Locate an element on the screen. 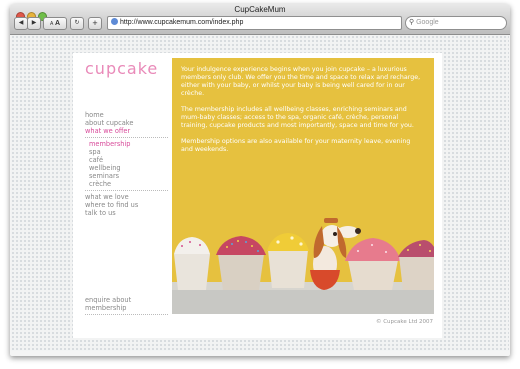  cupcakes-image is located at coordinates (303, 266).